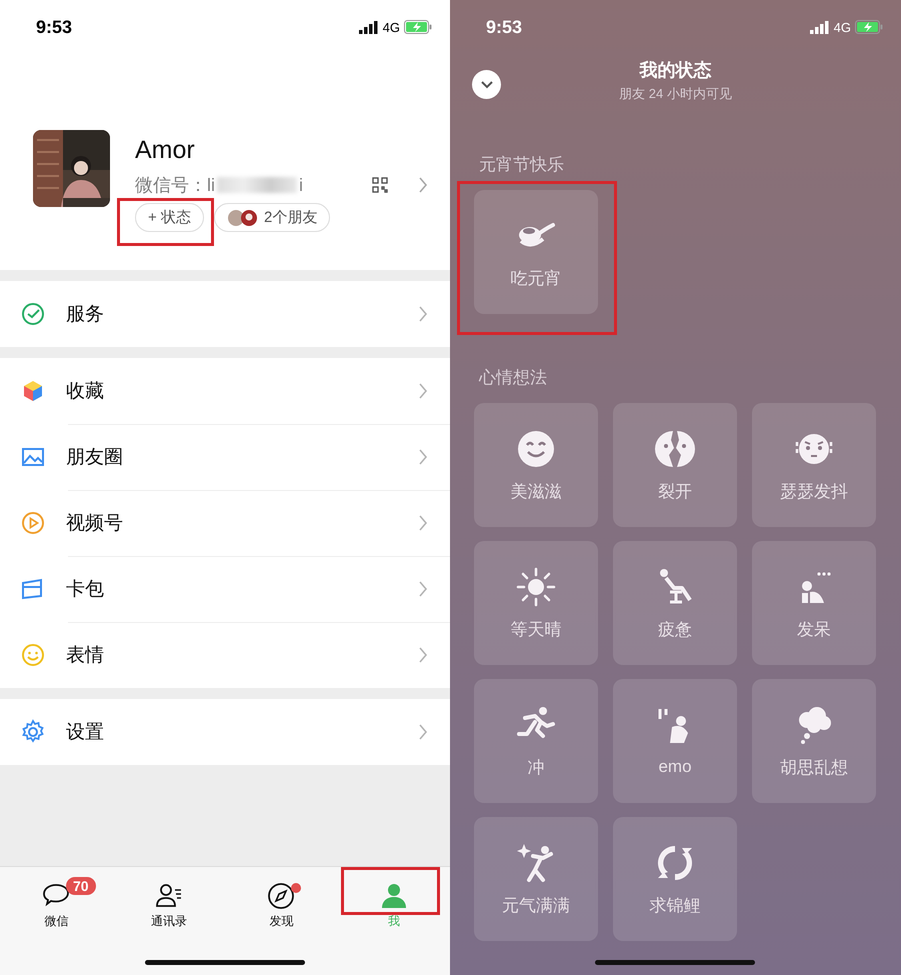  I want to click on menu-item: 设置, so click(225, 732).